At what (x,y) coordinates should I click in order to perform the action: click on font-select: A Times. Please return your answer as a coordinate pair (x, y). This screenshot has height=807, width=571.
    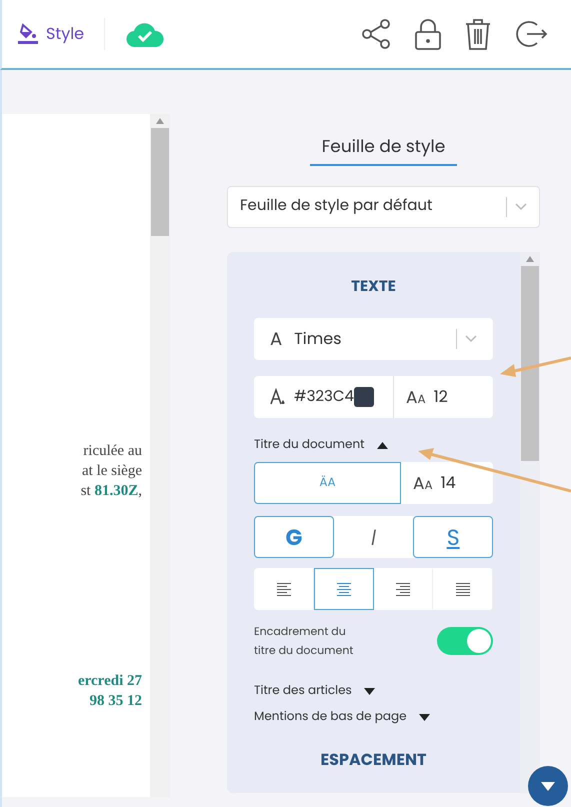
    Looking at the image, I should click on (373, 339).